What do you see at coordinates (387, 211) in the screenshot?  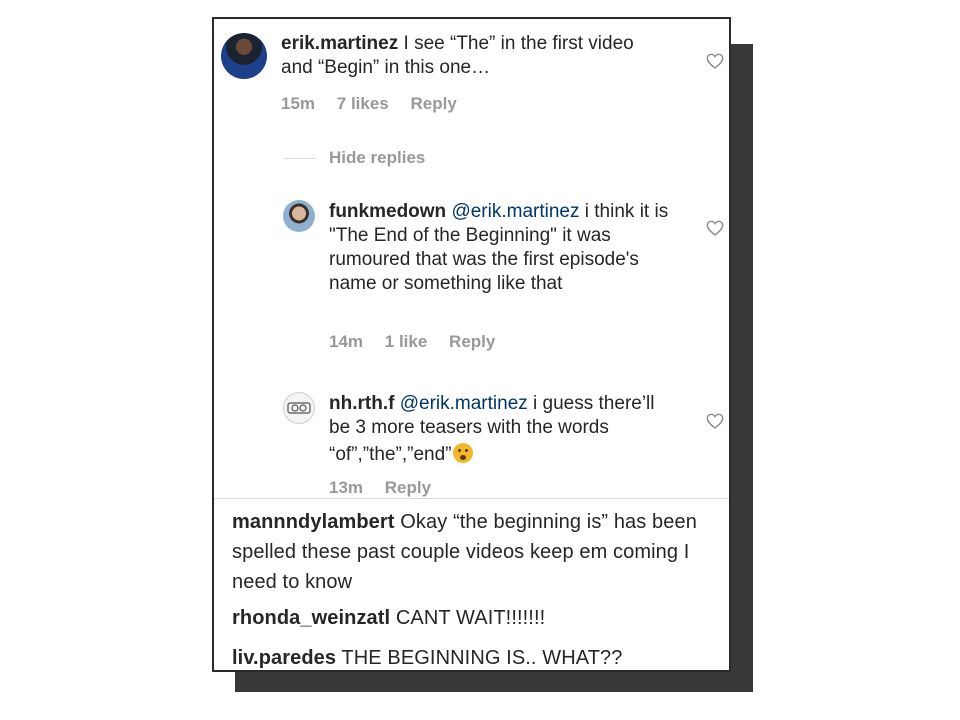 I see `username: funkmedown` at bounding box center [387, 211].